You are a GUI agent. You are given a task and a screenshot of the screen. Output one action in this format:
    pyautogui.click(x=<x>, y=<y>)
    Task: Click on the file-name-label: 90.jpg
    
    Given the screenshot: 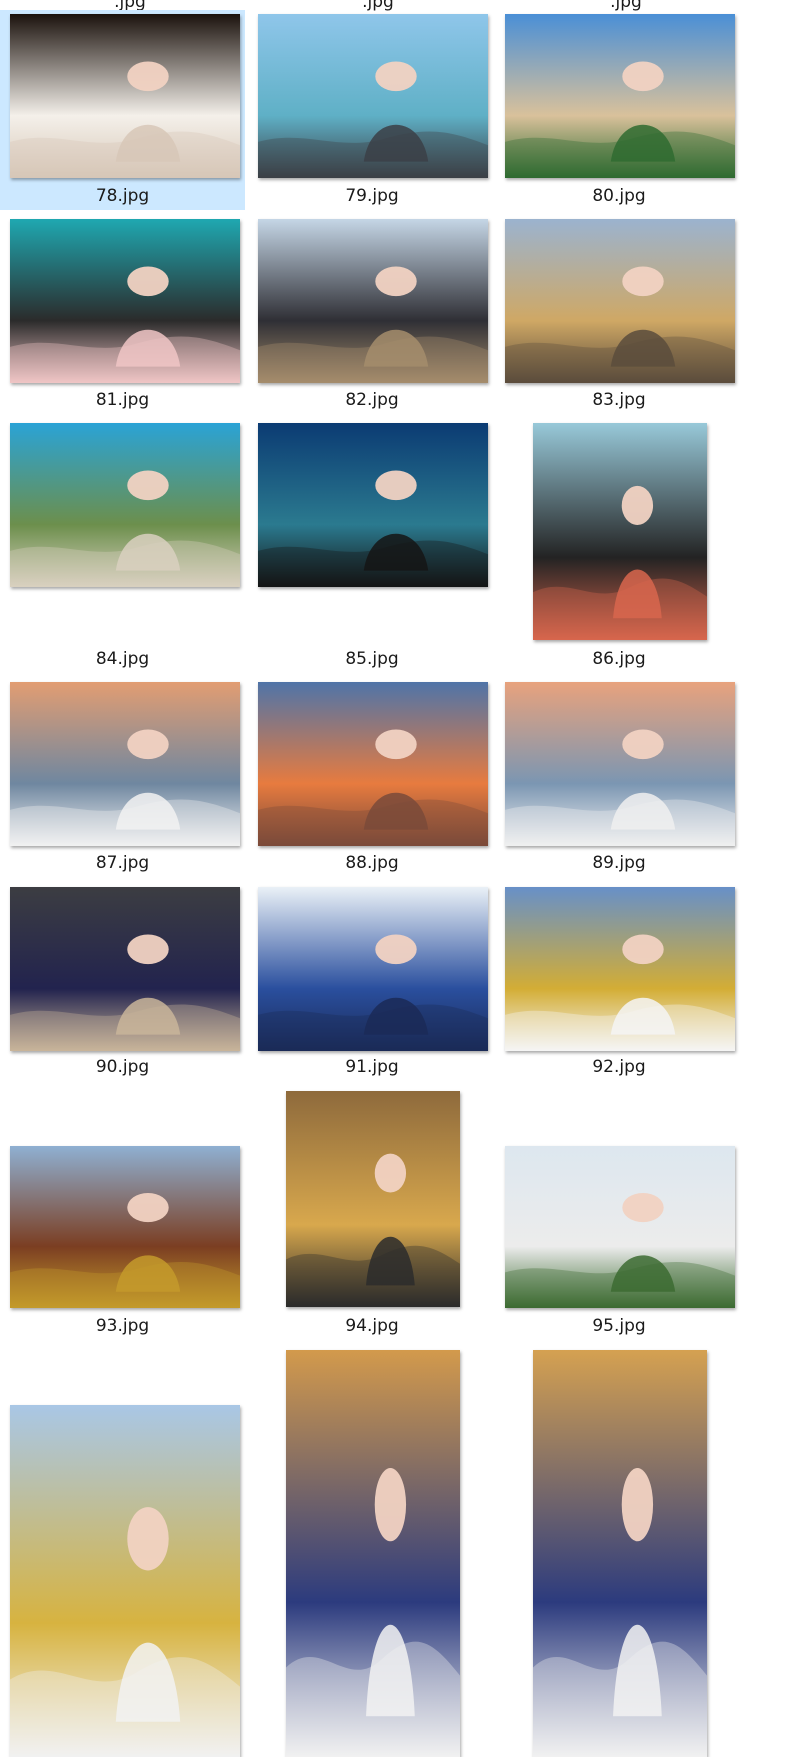 What is the action you would take?
    pyautogui.click(x=122, y=1067)
    